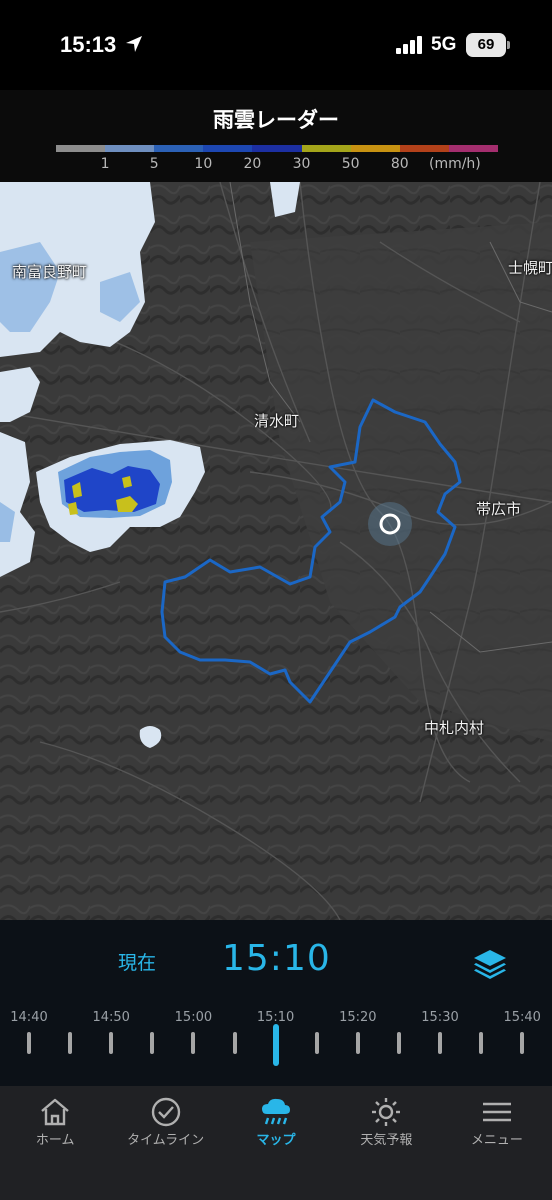  I want to click on battery-icon: 69, so click(486, 45).